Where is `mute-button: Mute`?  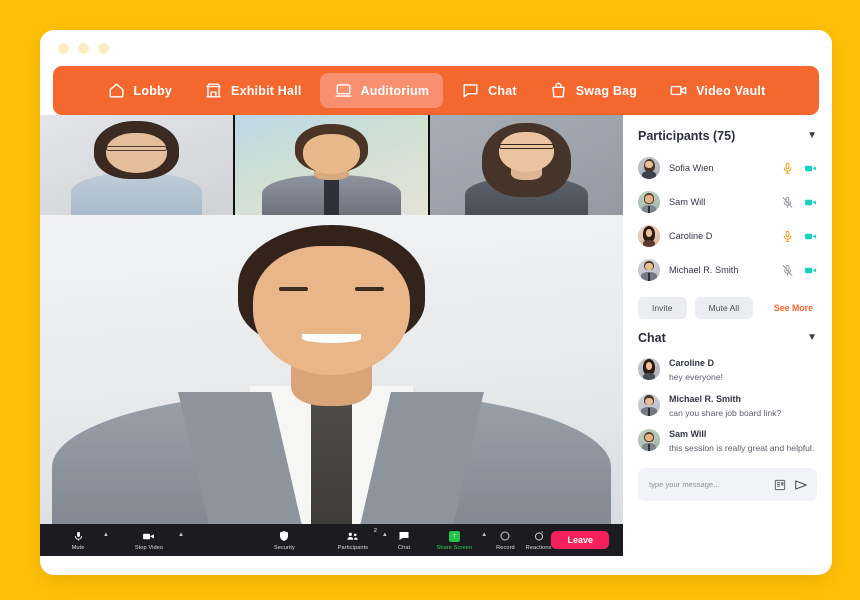 mute-button: Mute is located at coordinates (78, 540).